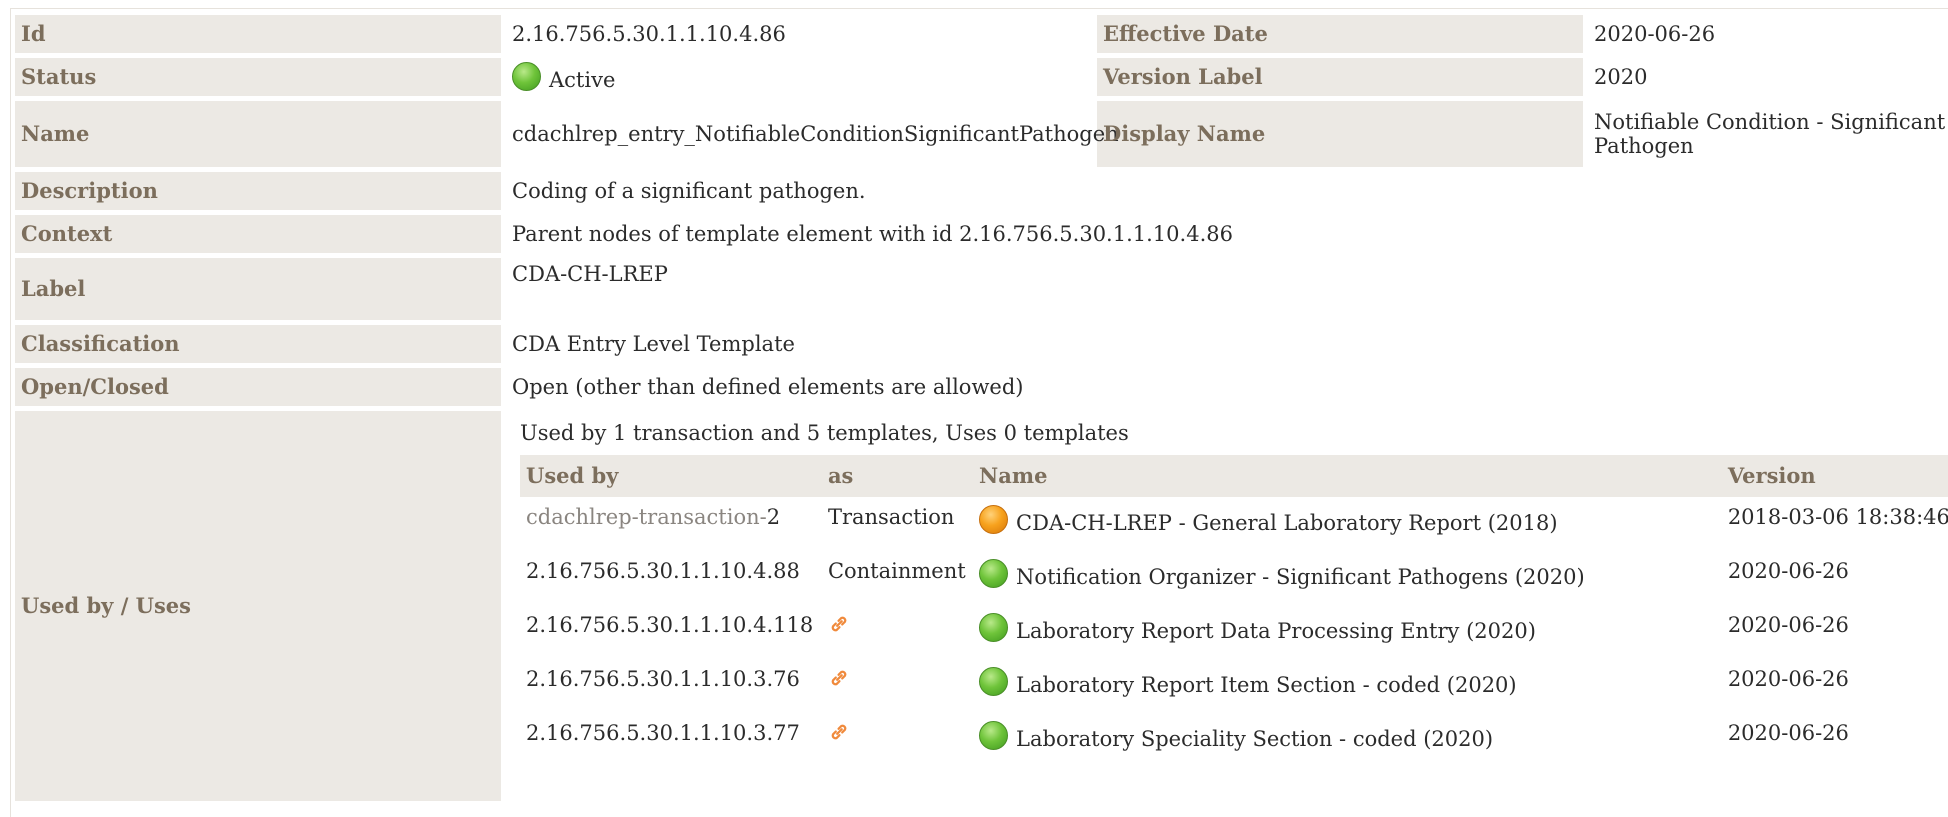 The width and height of the screenshot is (1948, 817). I want to click on version-label-label: Version Label, so click(1340, 77).